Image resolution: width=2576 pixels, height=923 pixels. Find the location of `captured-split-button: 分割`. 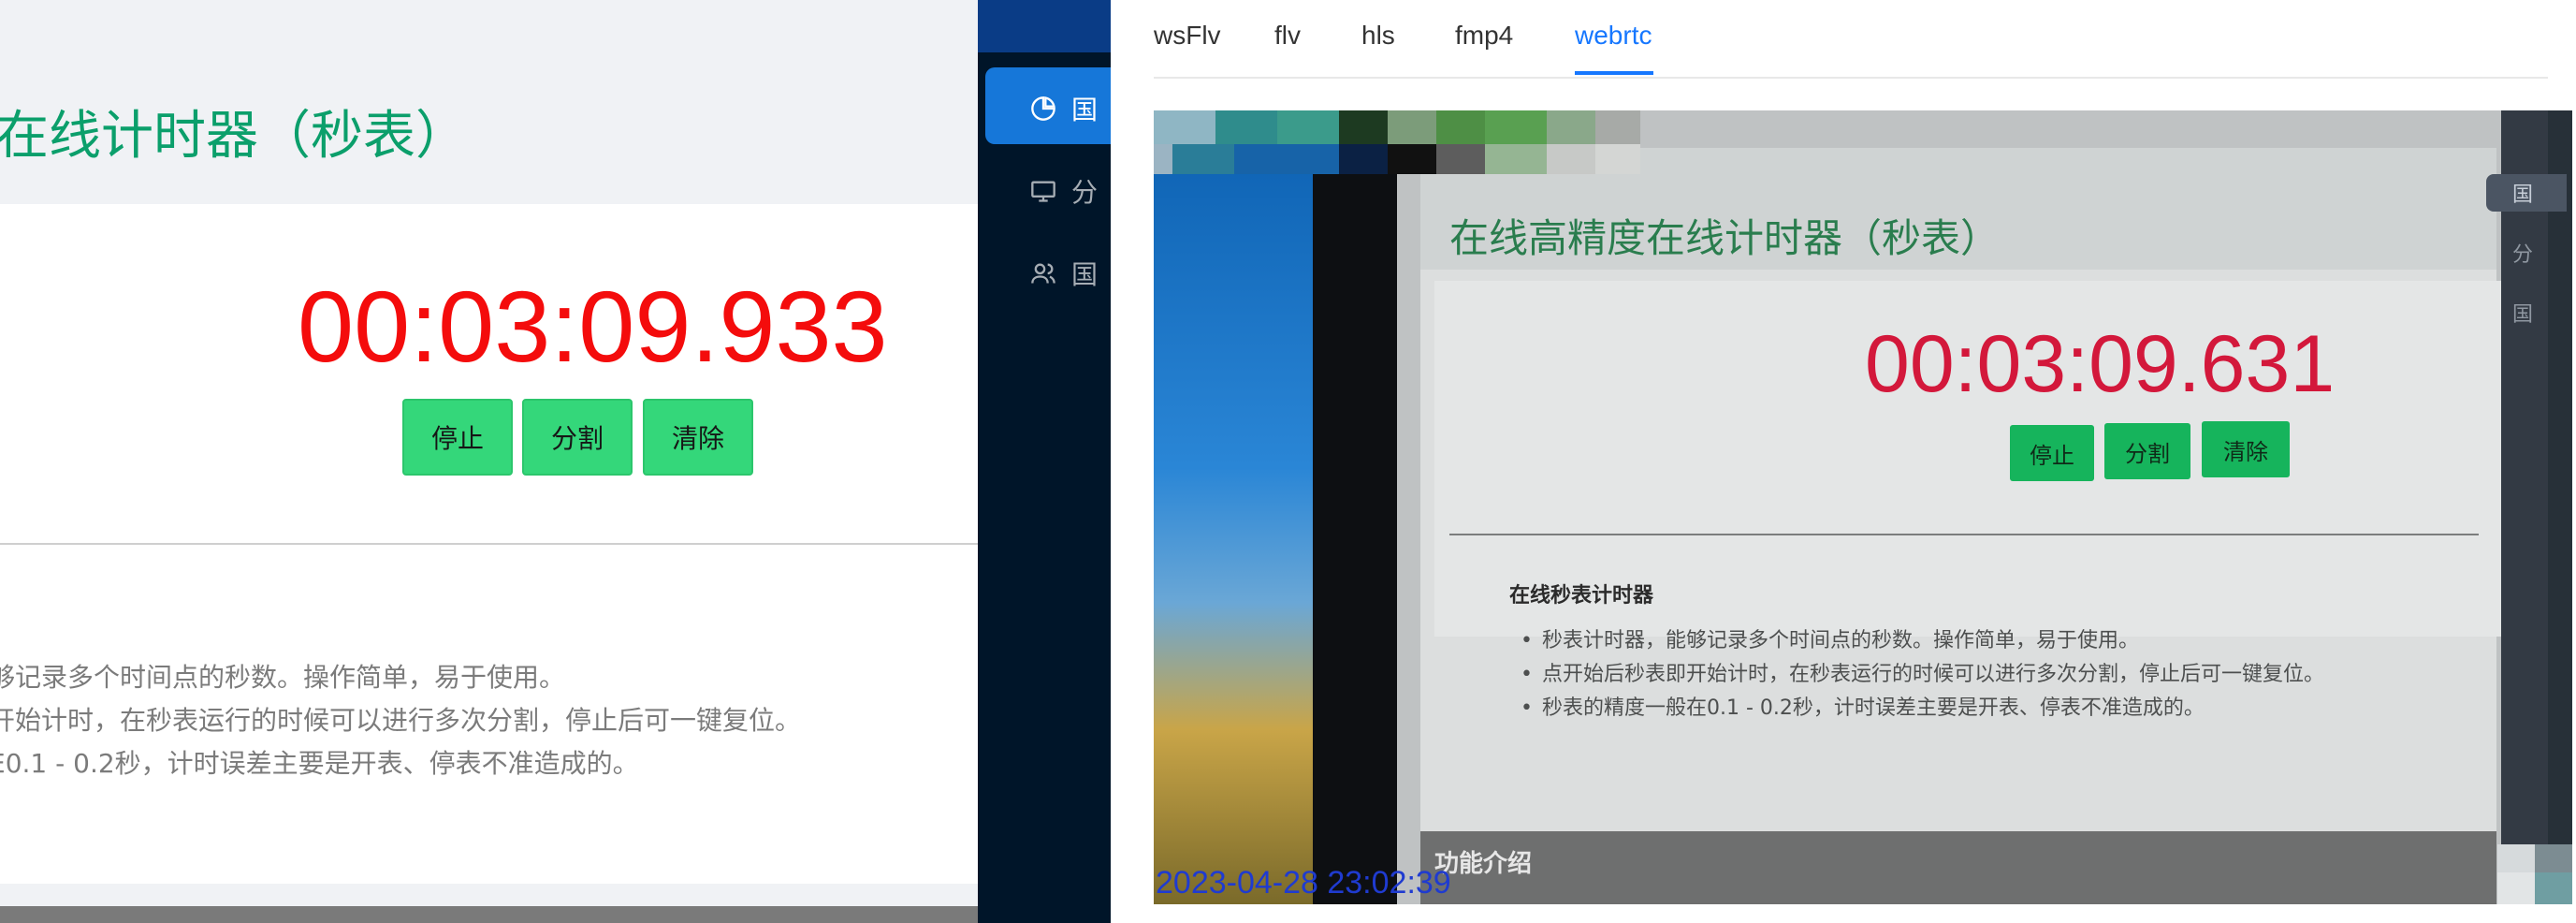

captured-split-button: 分割 is located at coordinates (2147, 451).